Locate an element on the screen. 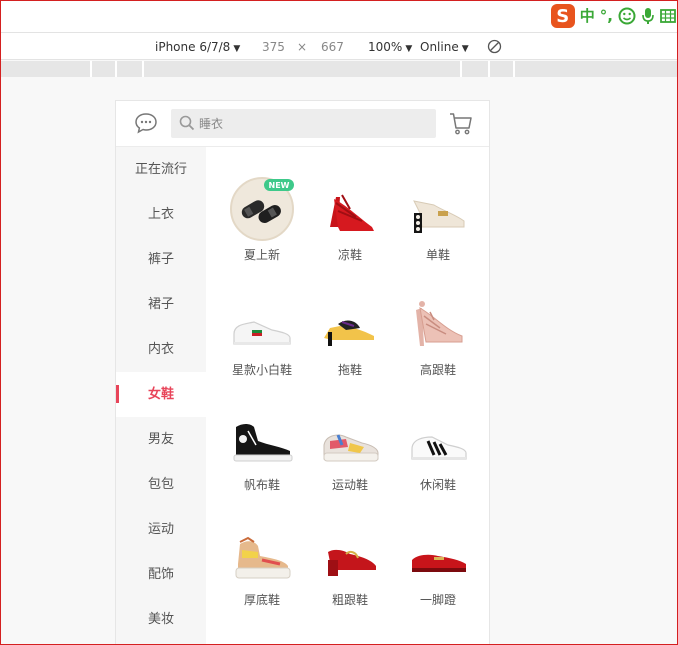 Image resolution: width=678 pixels, height=645 pixels. category-label: 休闲鞋 is located at coordinates (437, 485).